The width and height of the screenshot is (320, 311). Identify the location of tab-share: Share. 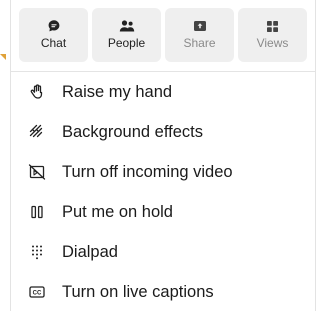
(199, 35).